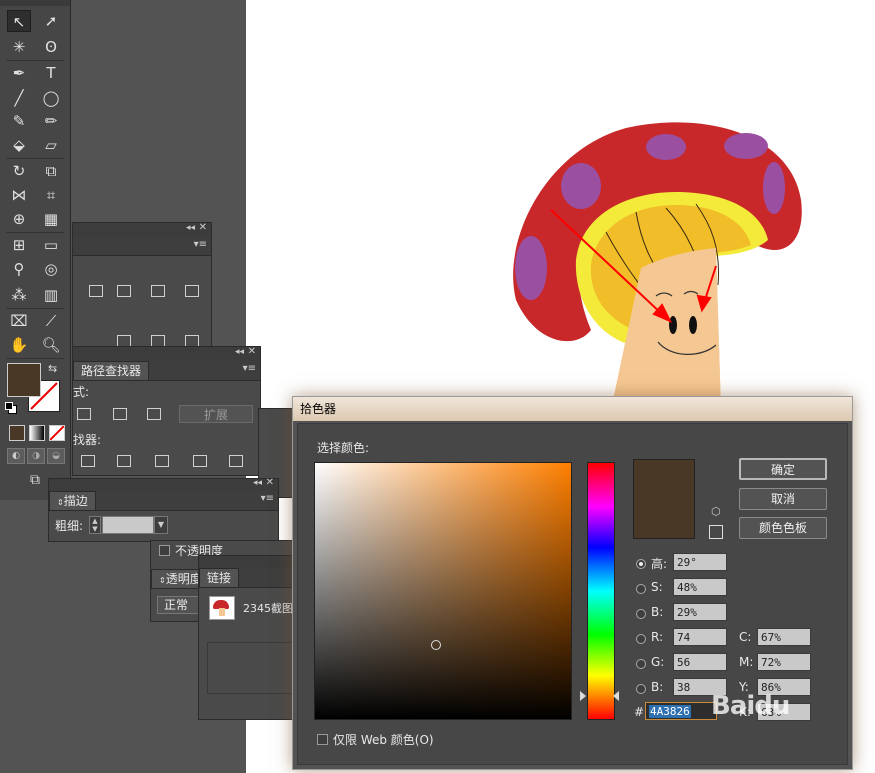  Describe the element at coordinates (19, 98) in the screenshot. I see `line-tool-icon: ╱` at that location.